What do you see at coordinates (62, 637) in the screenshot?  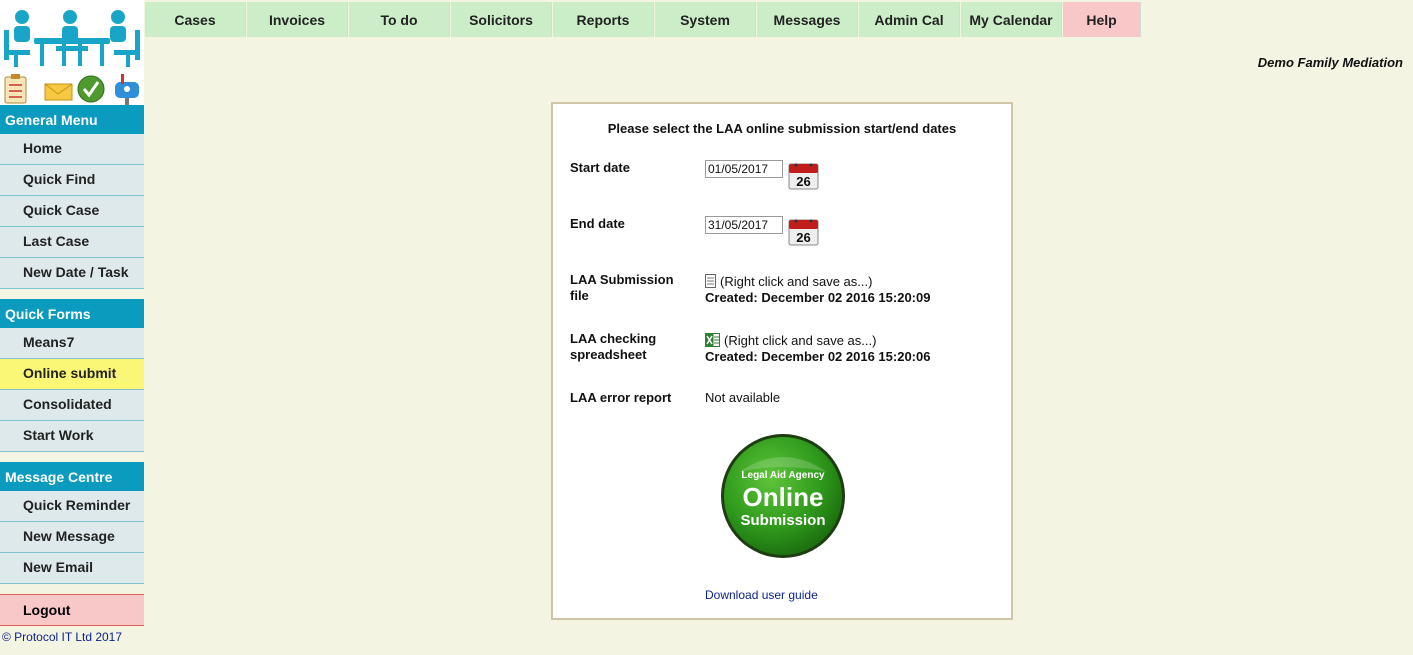 I see `copyright: © Protocol IT Ltd 2017` at bounding box center [62, 637].